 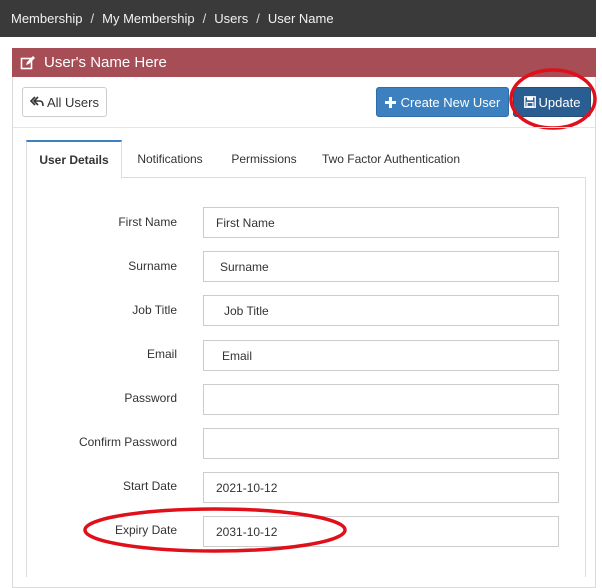 I want to click on confirm-password-label: Confirm Password, so click(x=127, y=442).